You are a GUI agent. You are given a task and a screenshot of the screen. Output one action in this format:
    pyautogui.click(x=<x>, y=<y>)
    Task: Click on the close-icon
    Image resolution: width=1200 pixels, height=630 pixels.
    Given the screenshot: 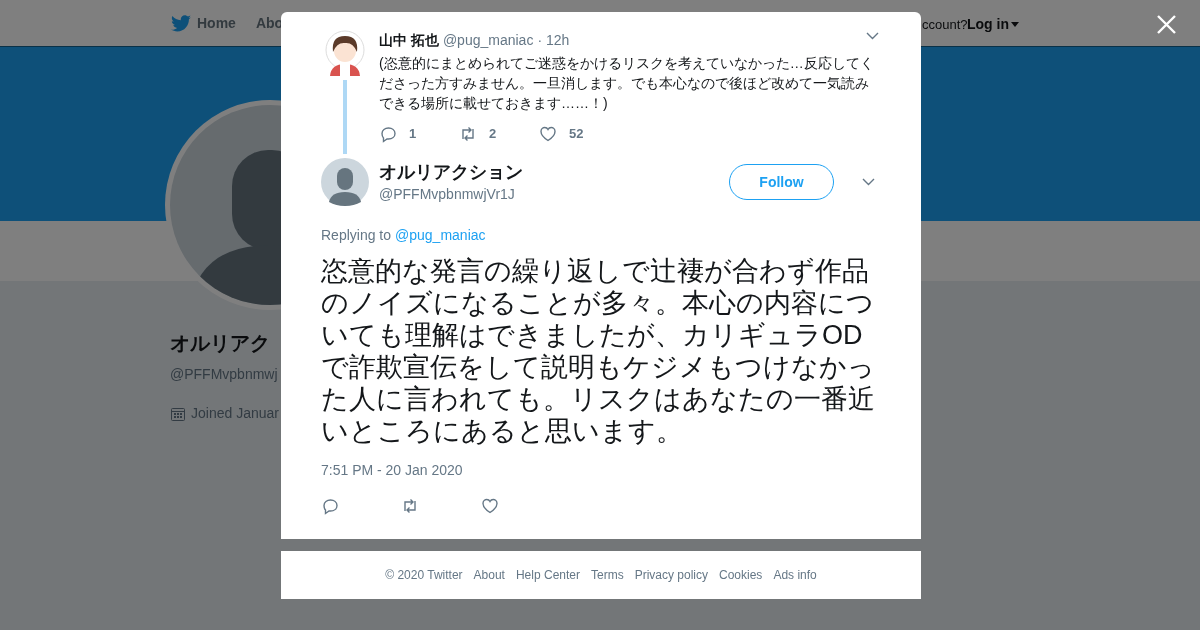 What is the action you would take?
    pyautogui.click(x=1166, y=24)
    